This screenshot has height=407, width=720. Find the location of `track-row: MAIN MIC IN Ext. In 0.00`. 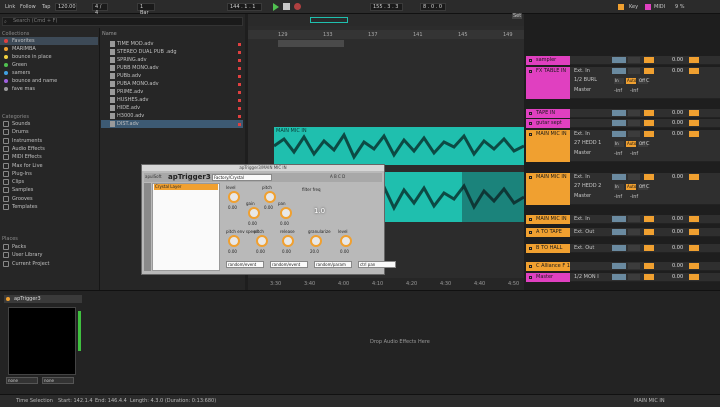

track-row: MAIN MIC IN Ext. In 0.00 is located at coordinates (623, 219).